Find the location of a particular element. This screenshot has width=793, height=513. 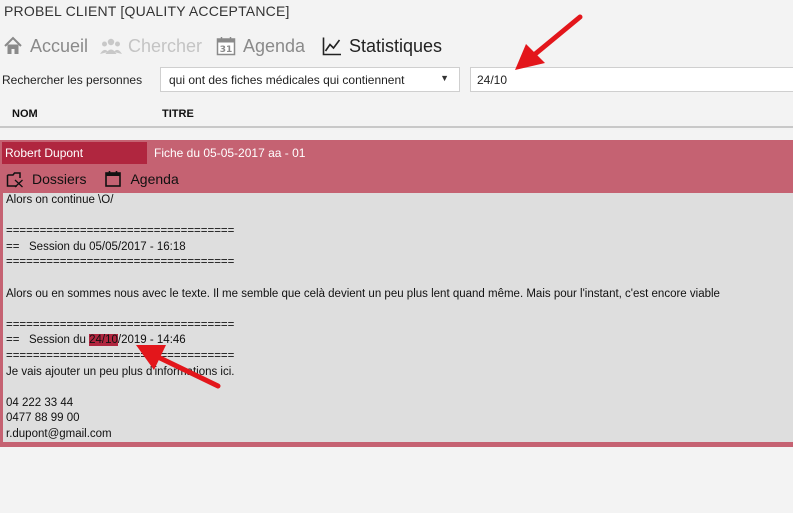

nav-chercher-label: Chercher is located at coordinates (165, 45).